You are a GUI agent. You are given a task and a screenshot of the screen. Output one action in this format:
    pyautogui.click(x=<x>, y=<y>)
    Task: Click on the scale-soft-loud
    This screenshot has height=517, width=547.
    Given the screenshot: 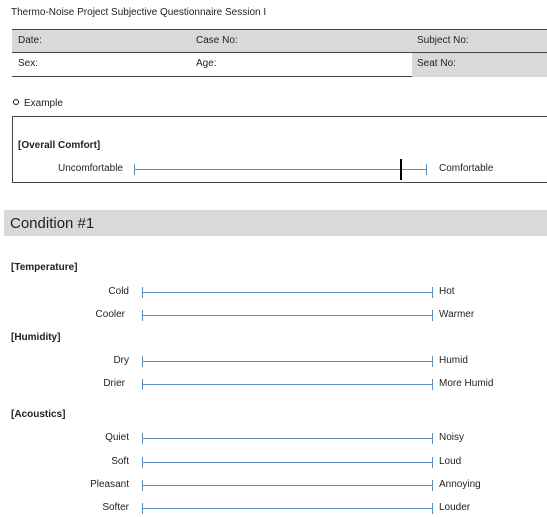 What is the action you would take?
    pyautogui.click(x=287, y=462)
    